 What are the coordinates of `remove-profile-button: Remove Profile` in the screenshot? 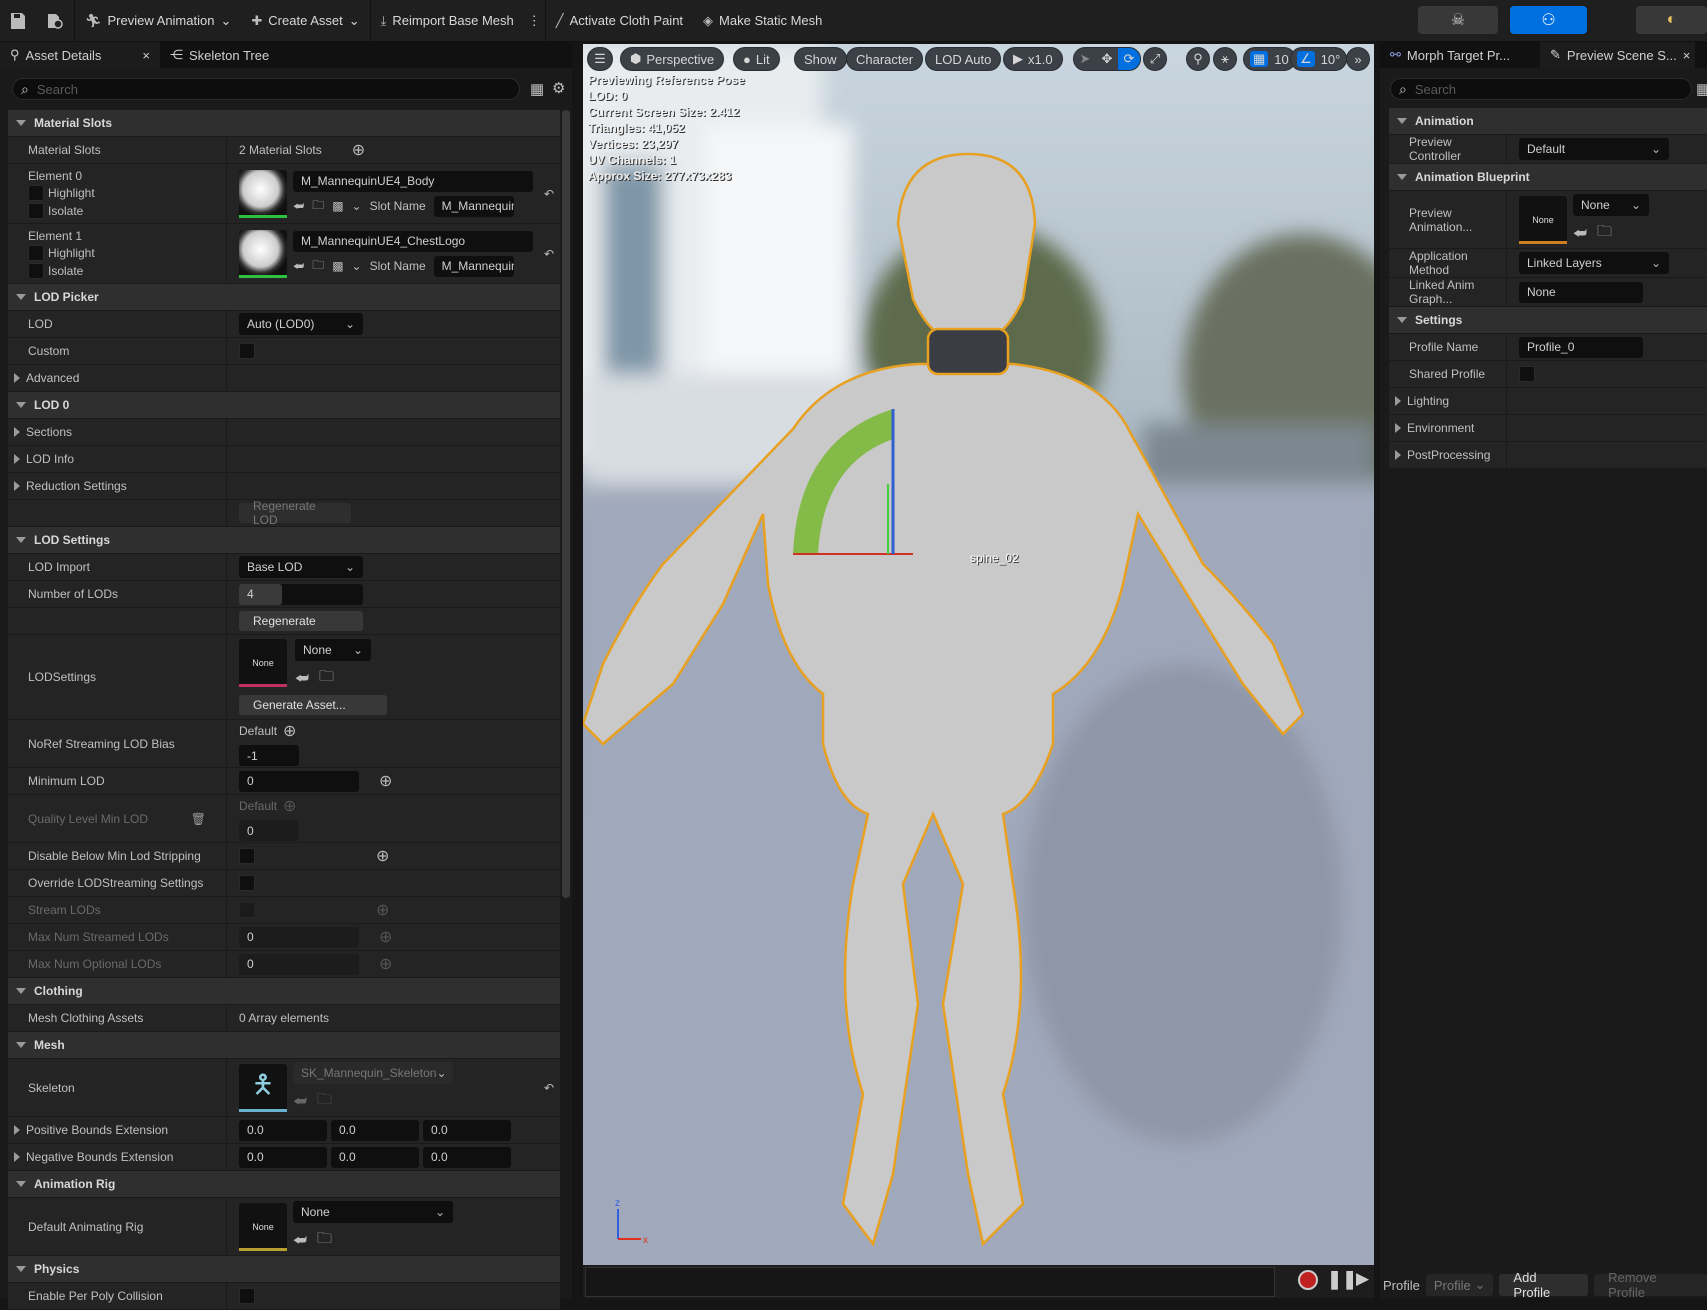 It's located at (1650, 1285).